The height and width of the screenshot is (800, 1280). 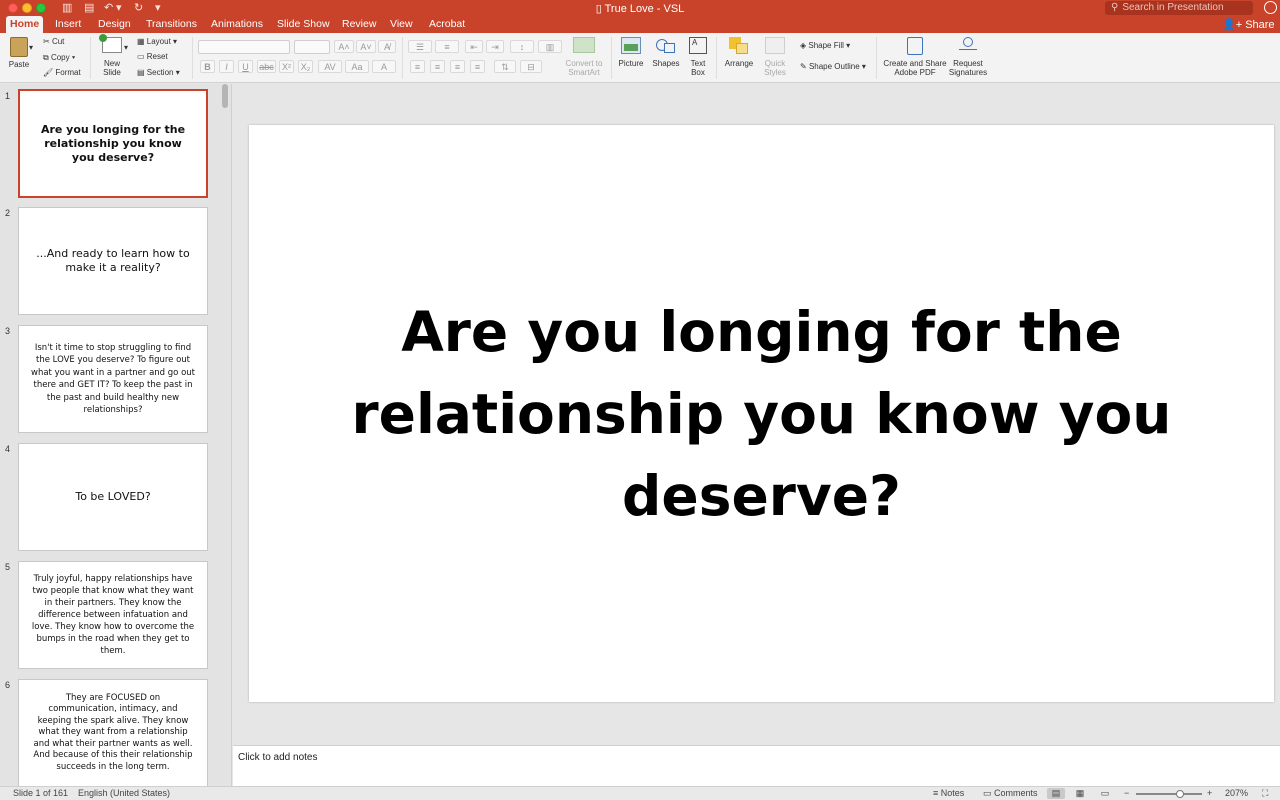 What do you see at coordinates (1173, 7) in the screenshot?
I see `search-placeholder: Search in Presentation` at bounding box center [1173, 7].